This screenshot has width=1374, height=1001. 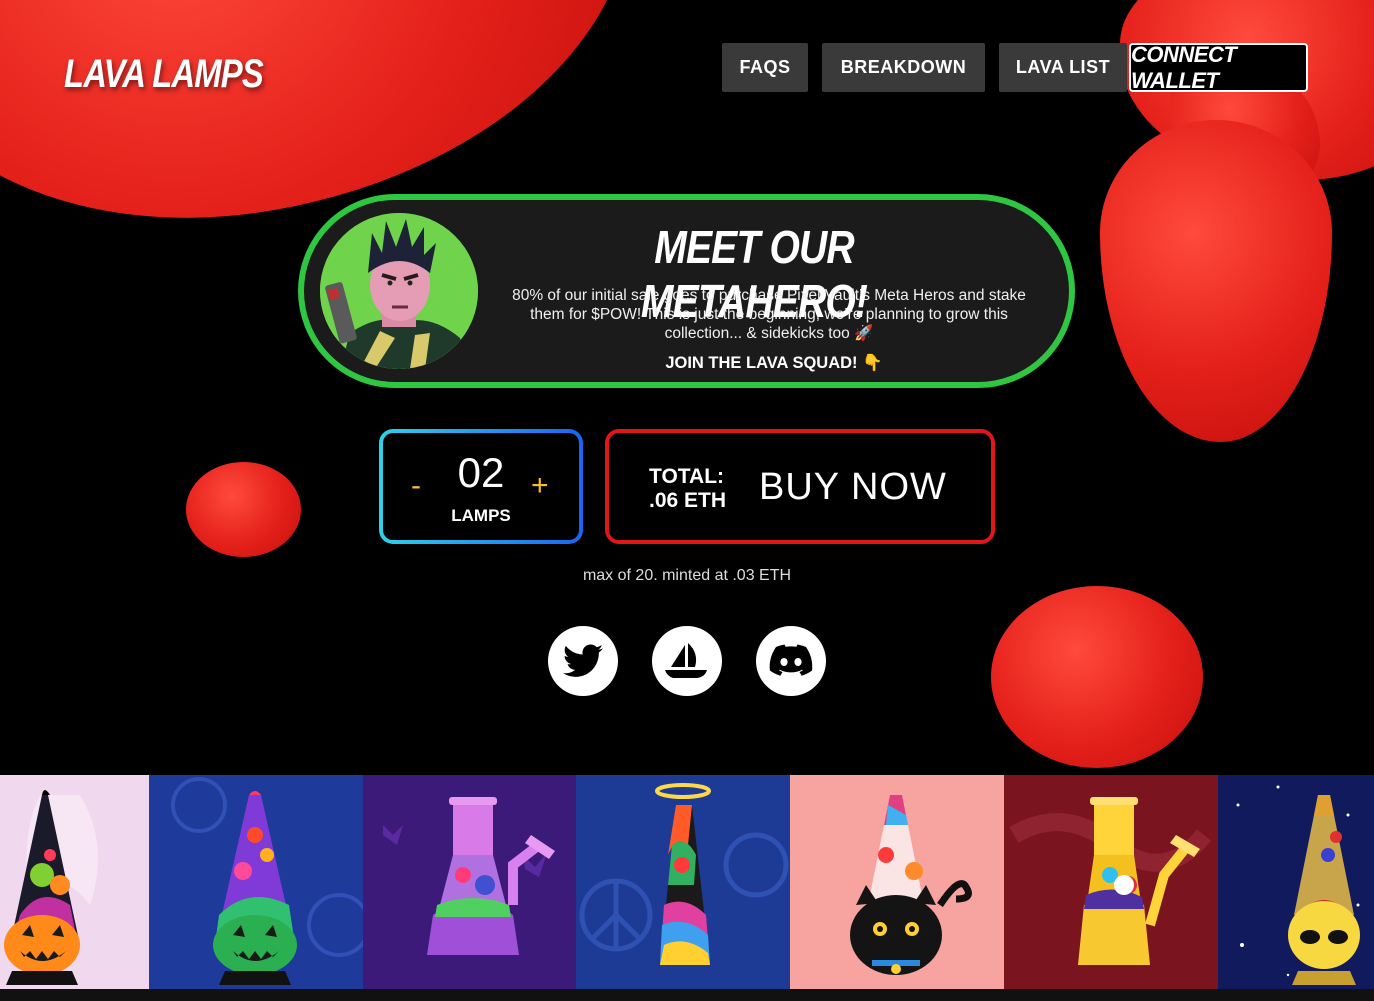 I want to click on social-links, so click(x=687, y=661).